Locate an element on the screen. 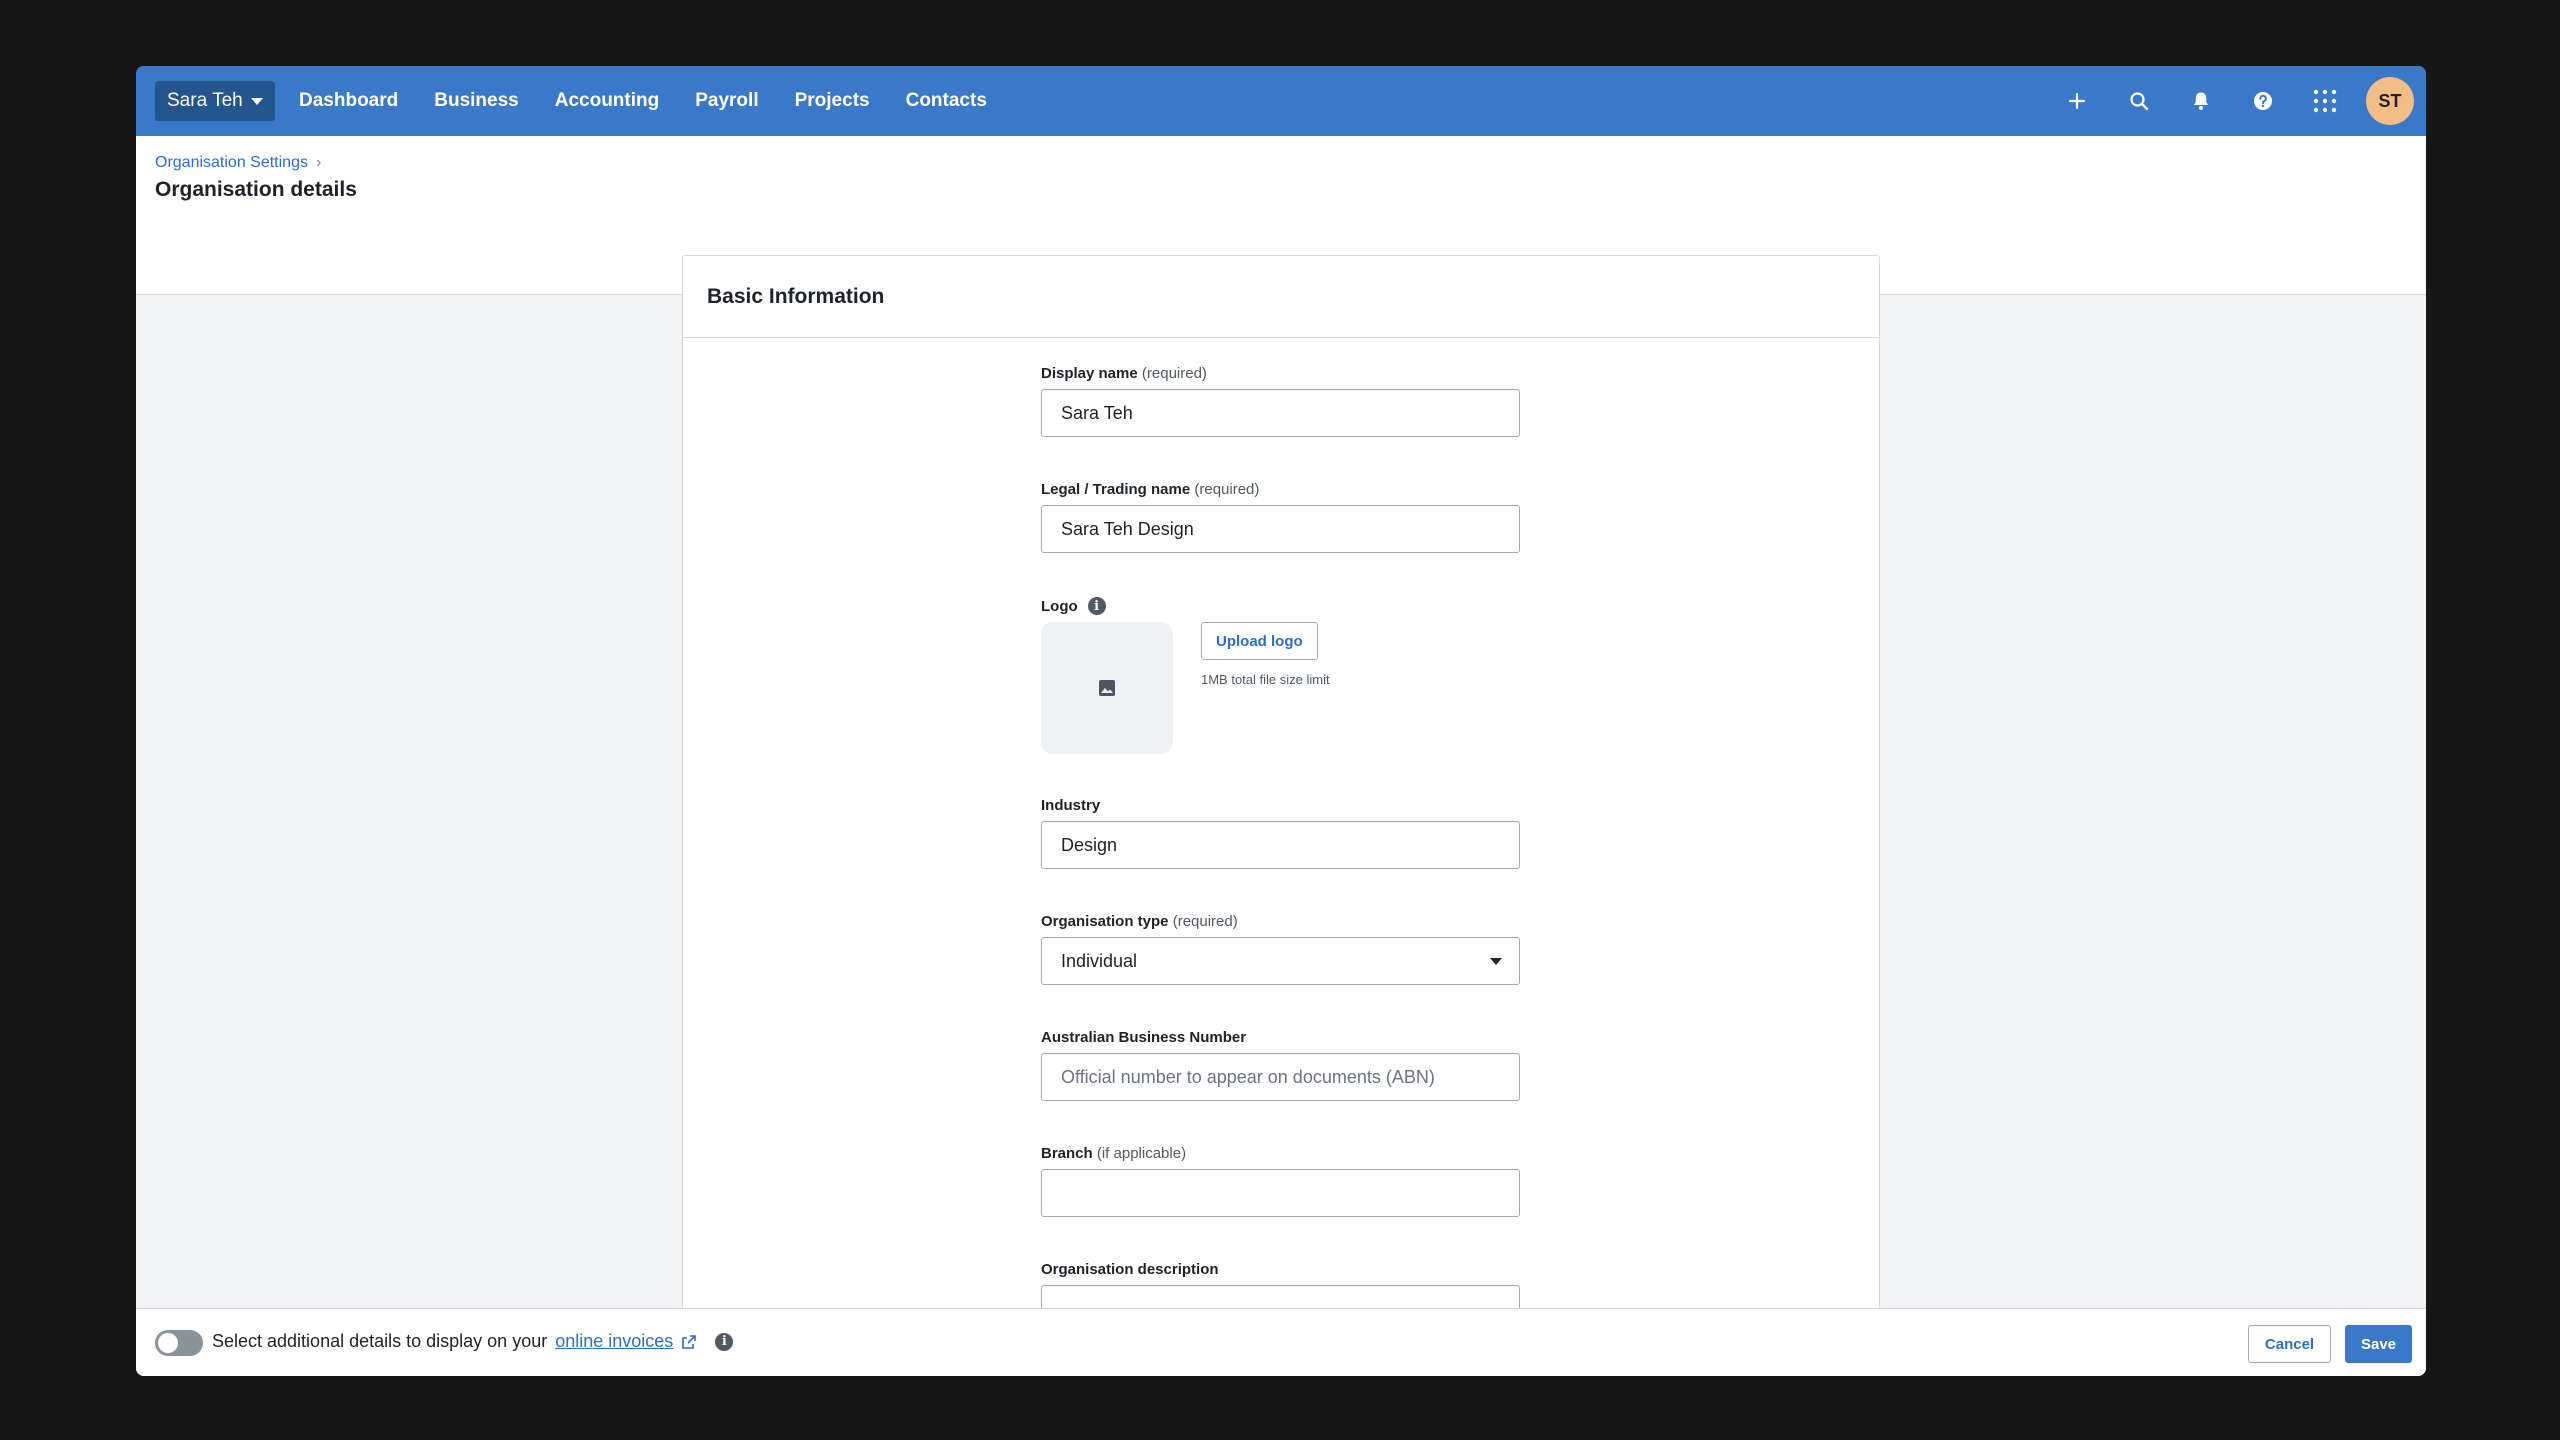  legal-name-input: Sara Teh Design is located at coordinates (1280, 529).